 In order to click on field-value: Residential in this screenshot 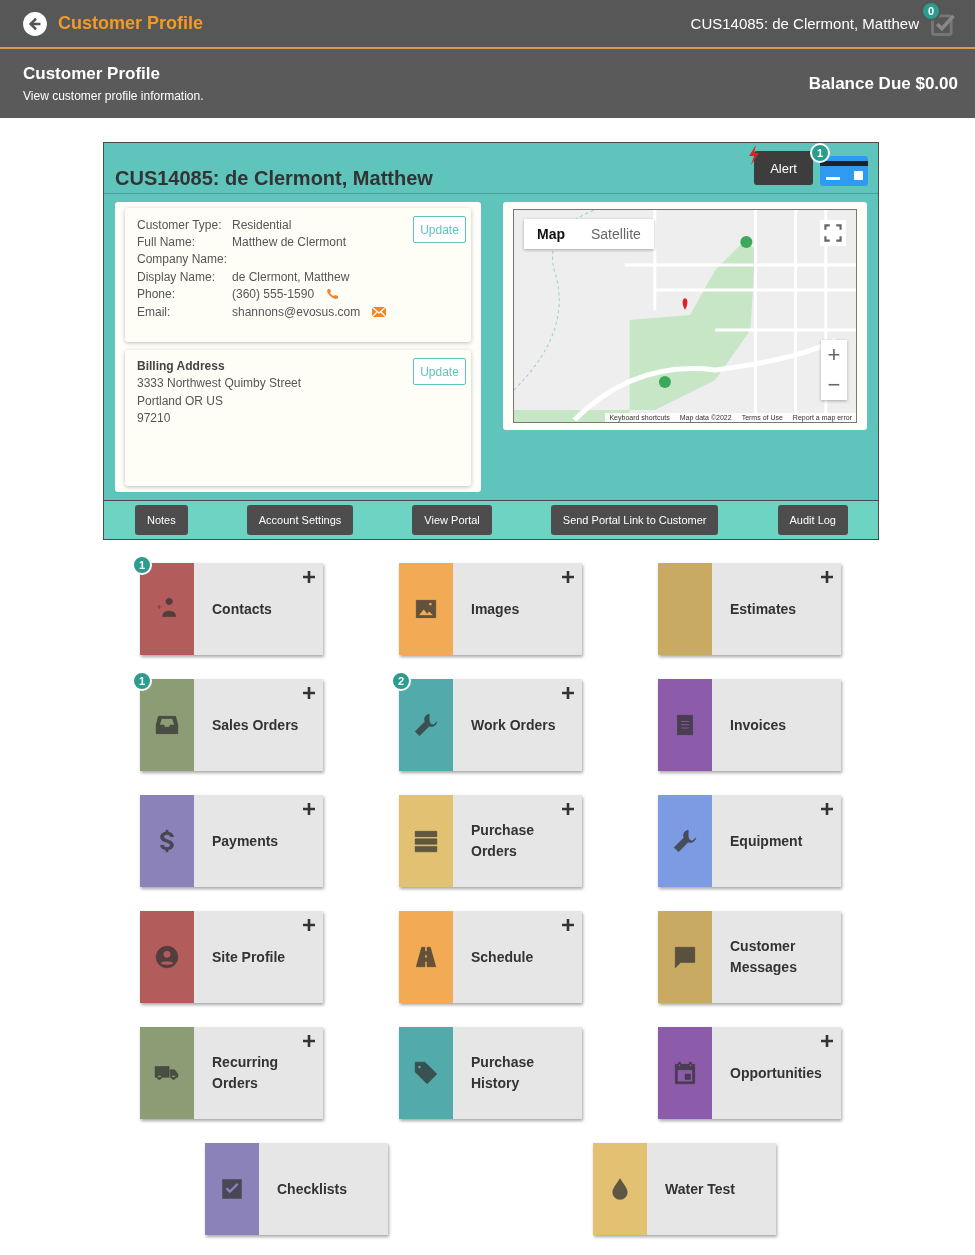, I will do `click(262, 224)`.